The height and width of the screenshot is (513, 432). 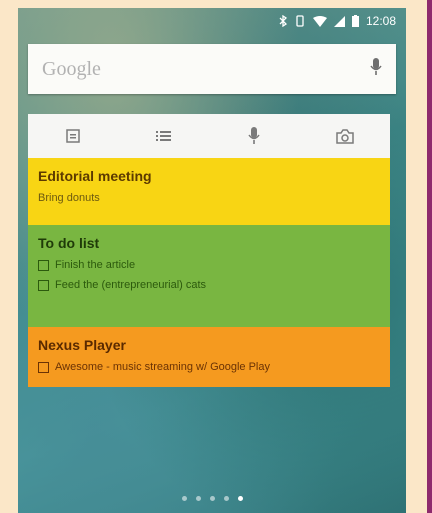 I want to click on checklist-item: Awesome - music streaming w/ Google Play, so click(x=209, y=367).